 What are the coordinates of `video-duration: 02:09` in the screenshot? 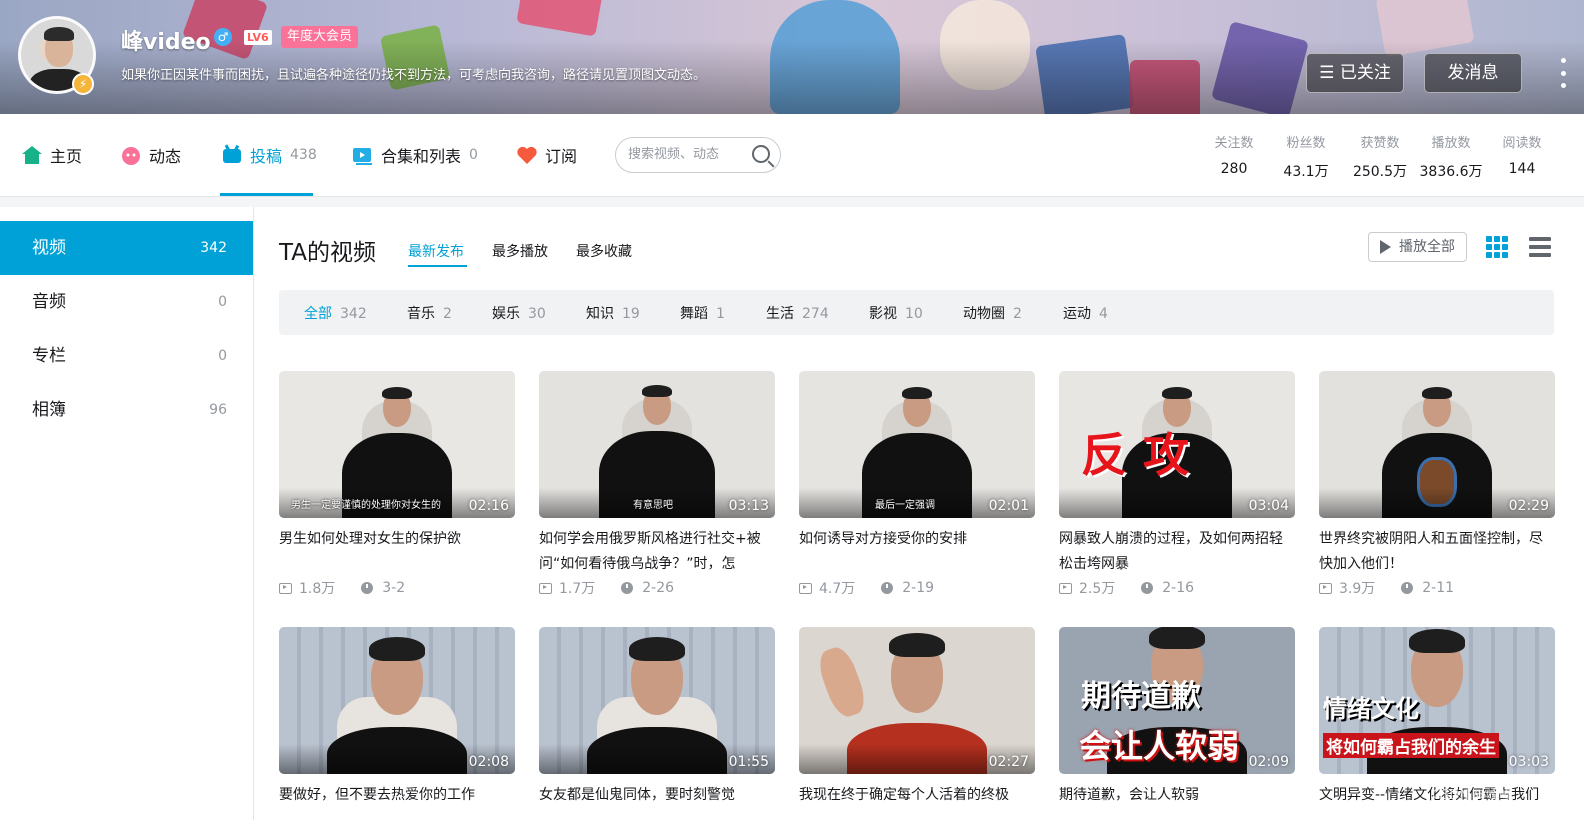 It's located at (1268, 762).